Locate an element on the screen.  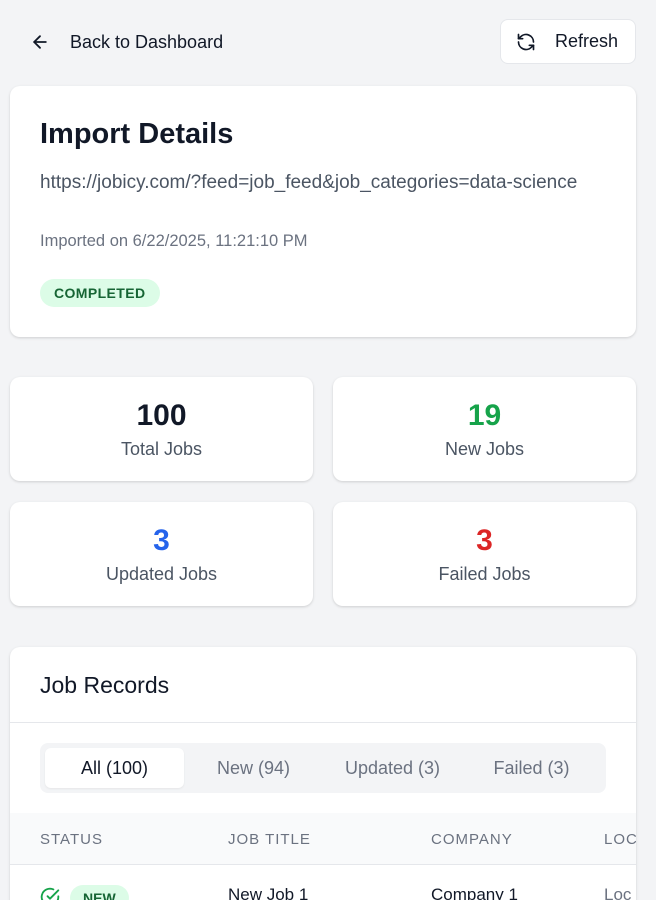
tab-failed: Failed (3) is located at coordinates (531, 768).